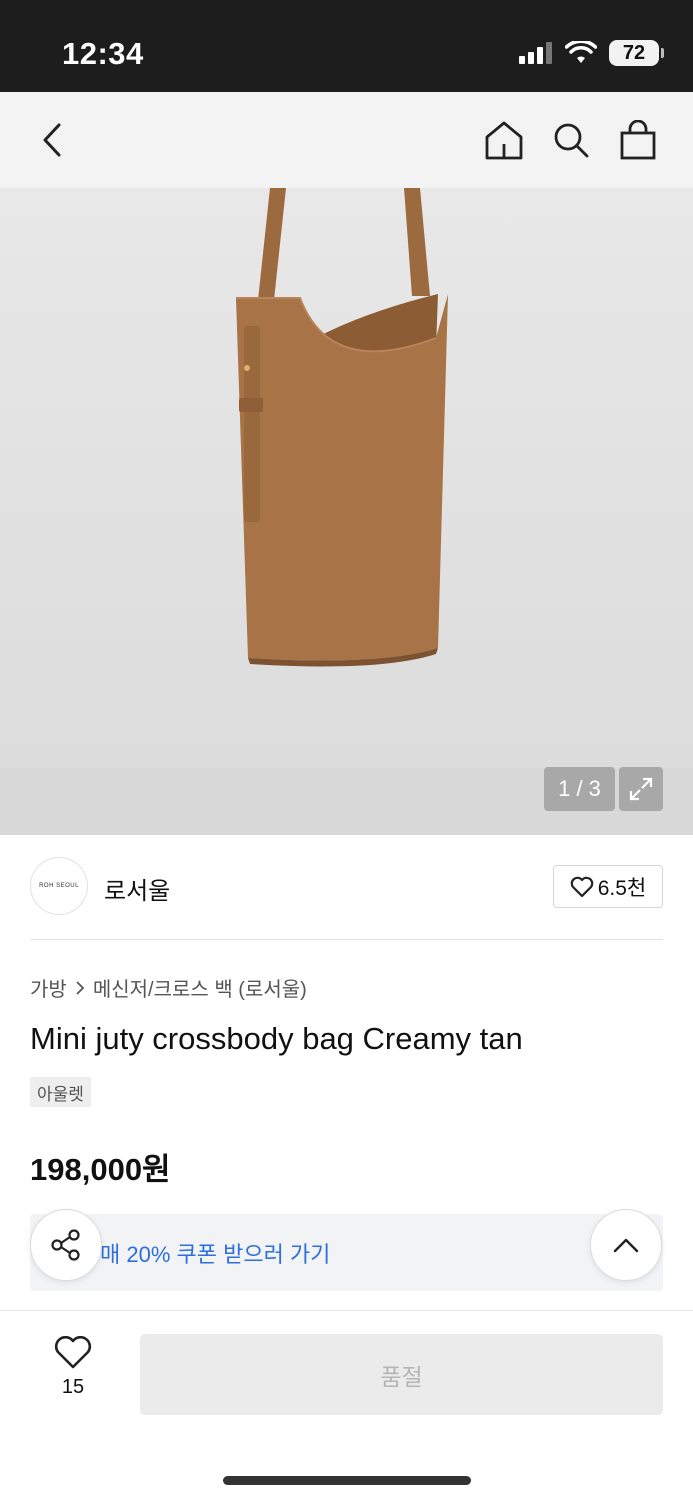  What do you see at coordinates (346, 1310) in the screenshot?
I see `bottom-bar-divider` at bounding box center [346, 1310].